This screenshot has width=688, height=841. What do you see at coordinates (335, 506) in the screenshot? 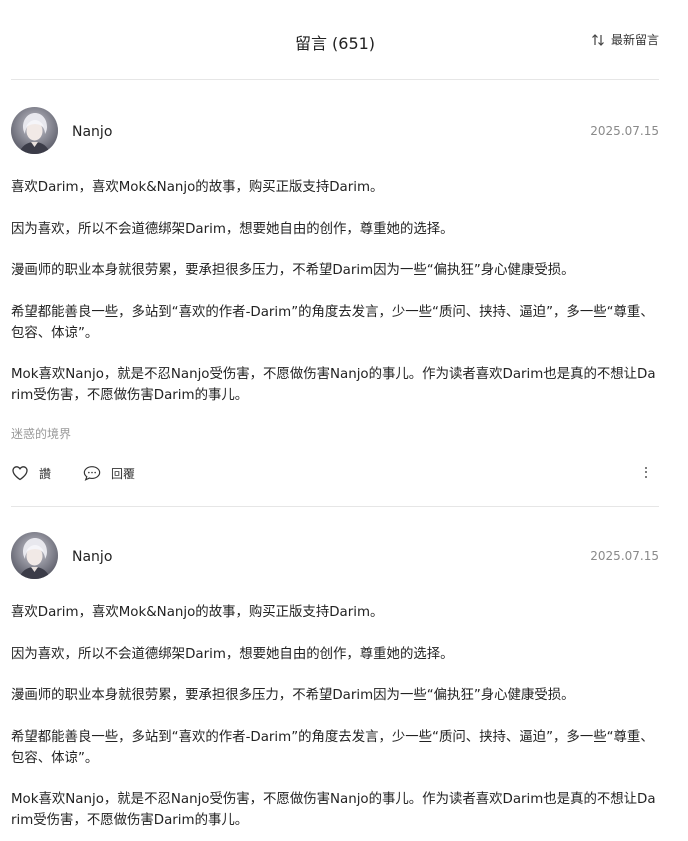
I see `comment-divider` at bounding box center [335, 506].